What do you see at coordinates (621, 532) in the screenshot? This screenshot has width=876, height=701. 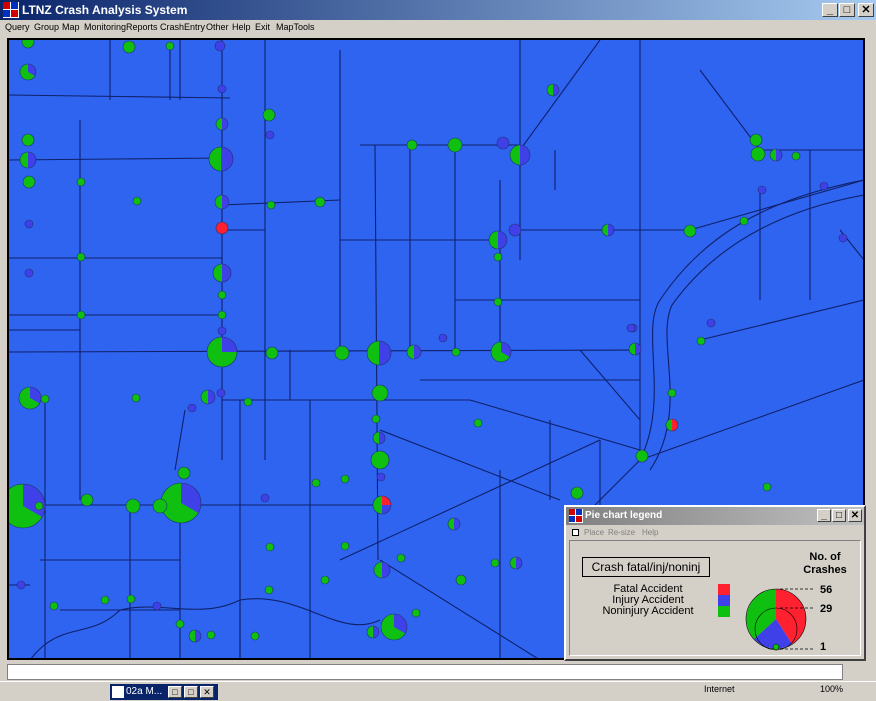 I see `legend-menu-resize: Re-size` at bounding box center [621, 532].